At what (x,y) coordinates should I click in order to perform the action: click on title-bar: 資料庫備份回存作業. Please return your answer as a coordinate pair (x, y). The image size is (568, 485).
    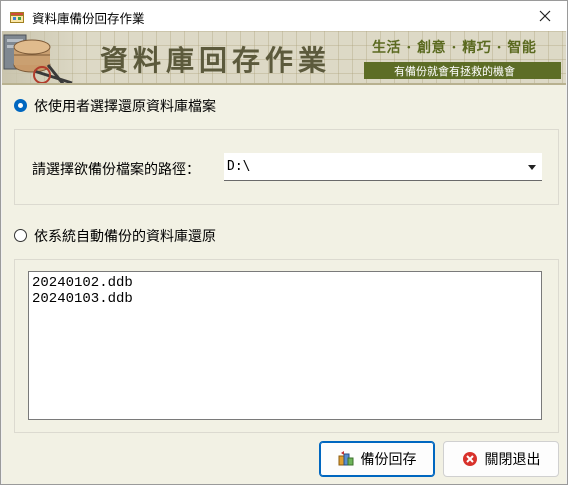
    Looking at the image, I should click on (284, 16).